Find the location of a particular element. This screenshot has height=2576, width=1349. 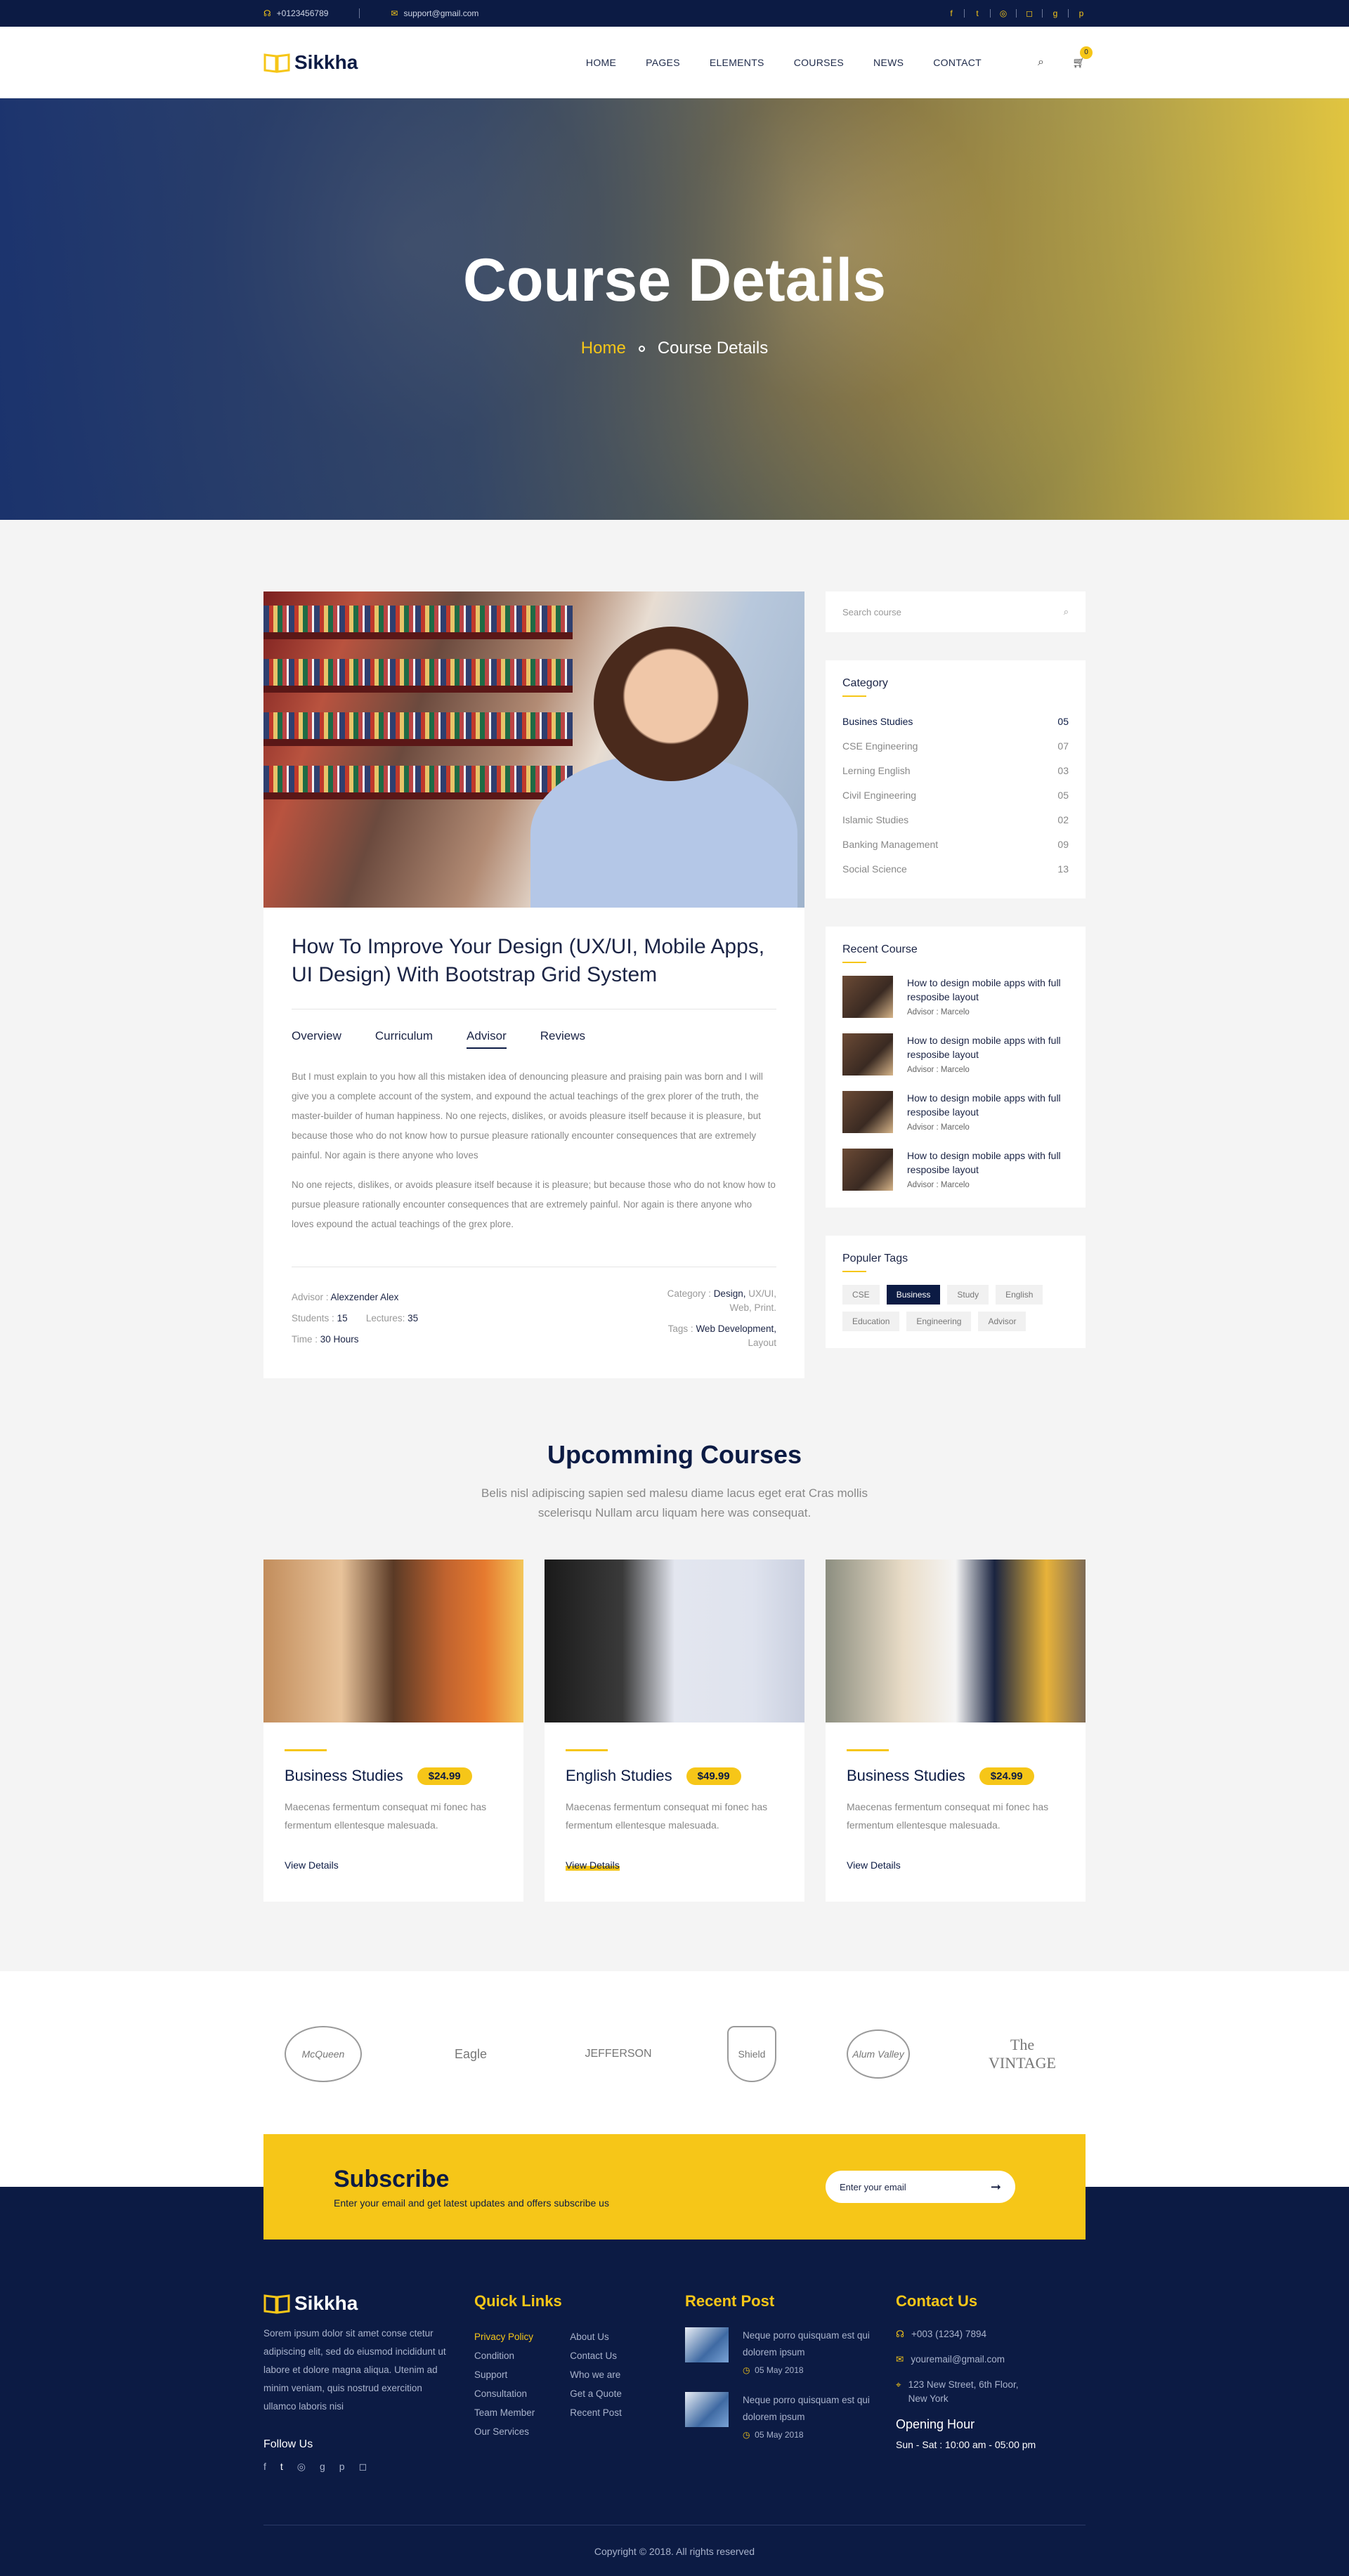

category-item: Social Science 13 is located at coordinates (956, 869).